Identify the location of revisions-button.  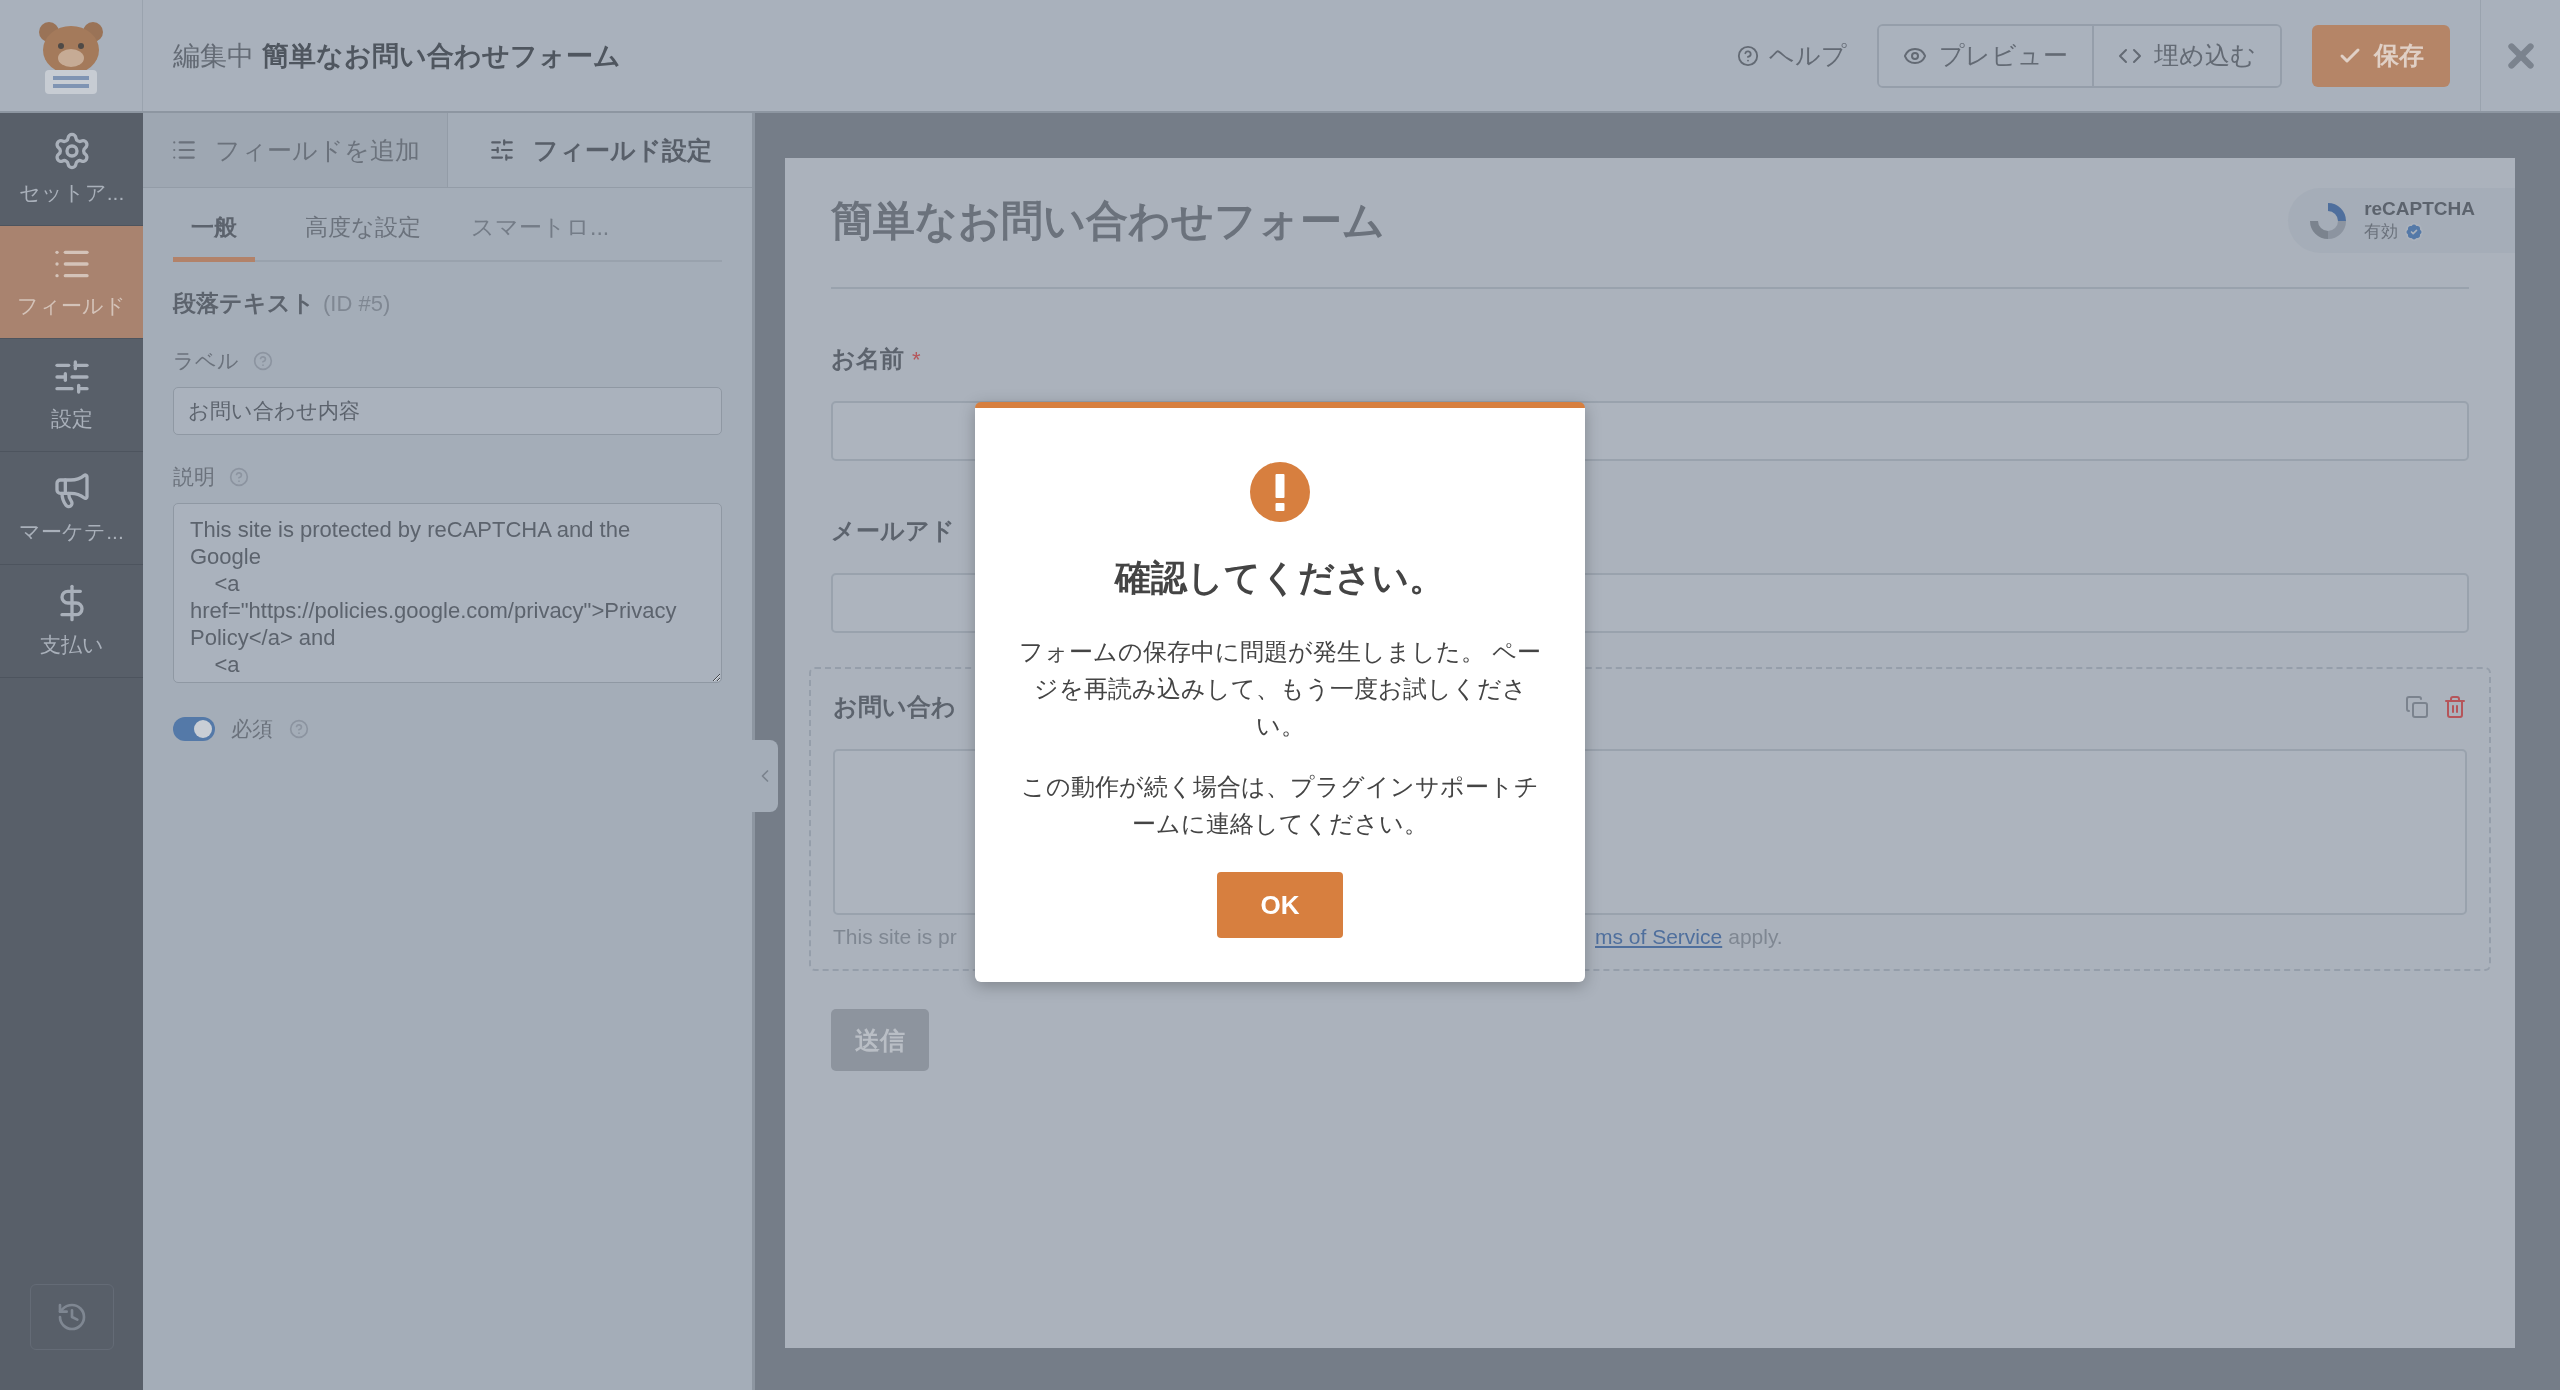
(71, 1317).